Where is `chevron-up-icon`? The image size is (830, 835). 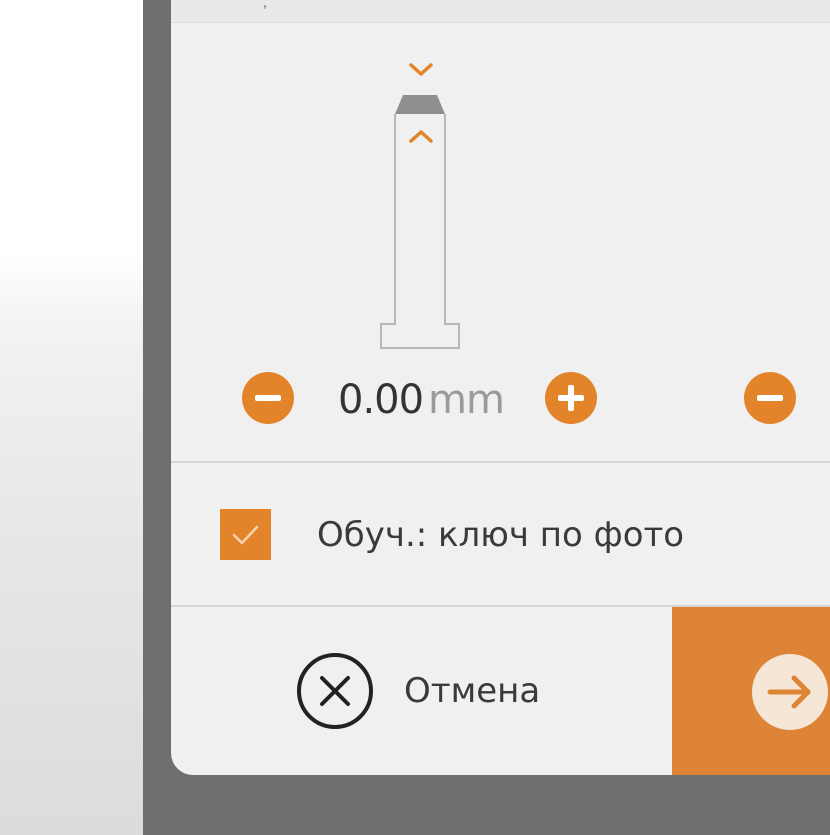
chevron-up-icon is located at coordinates (421, 136).